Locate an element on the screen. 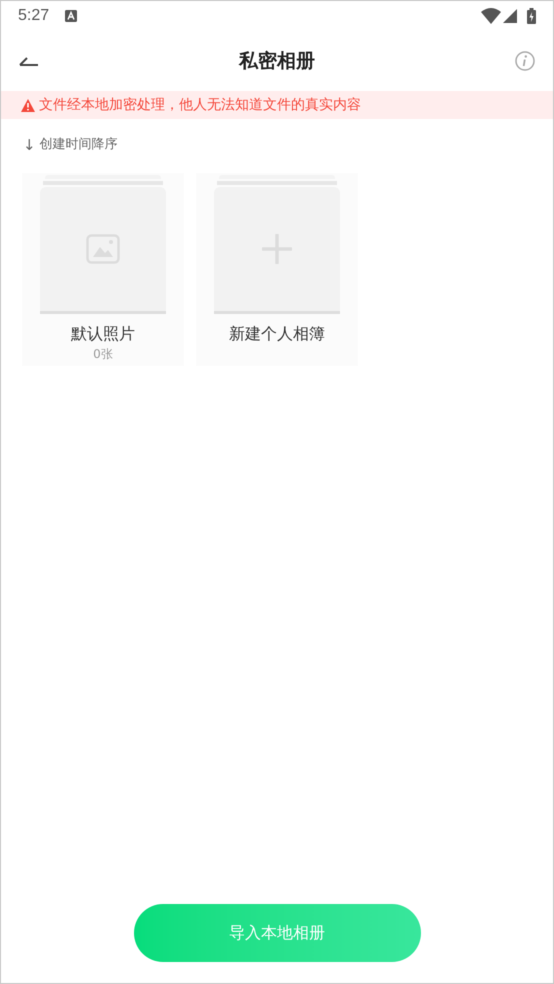 The image size is (554, 984). album-name: 默认照片 is located at coordinates (103, 334).